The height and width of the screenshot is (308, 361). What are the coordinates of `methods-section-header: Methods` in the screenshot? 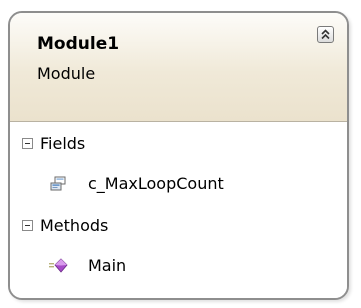 It's located at (65, 225).